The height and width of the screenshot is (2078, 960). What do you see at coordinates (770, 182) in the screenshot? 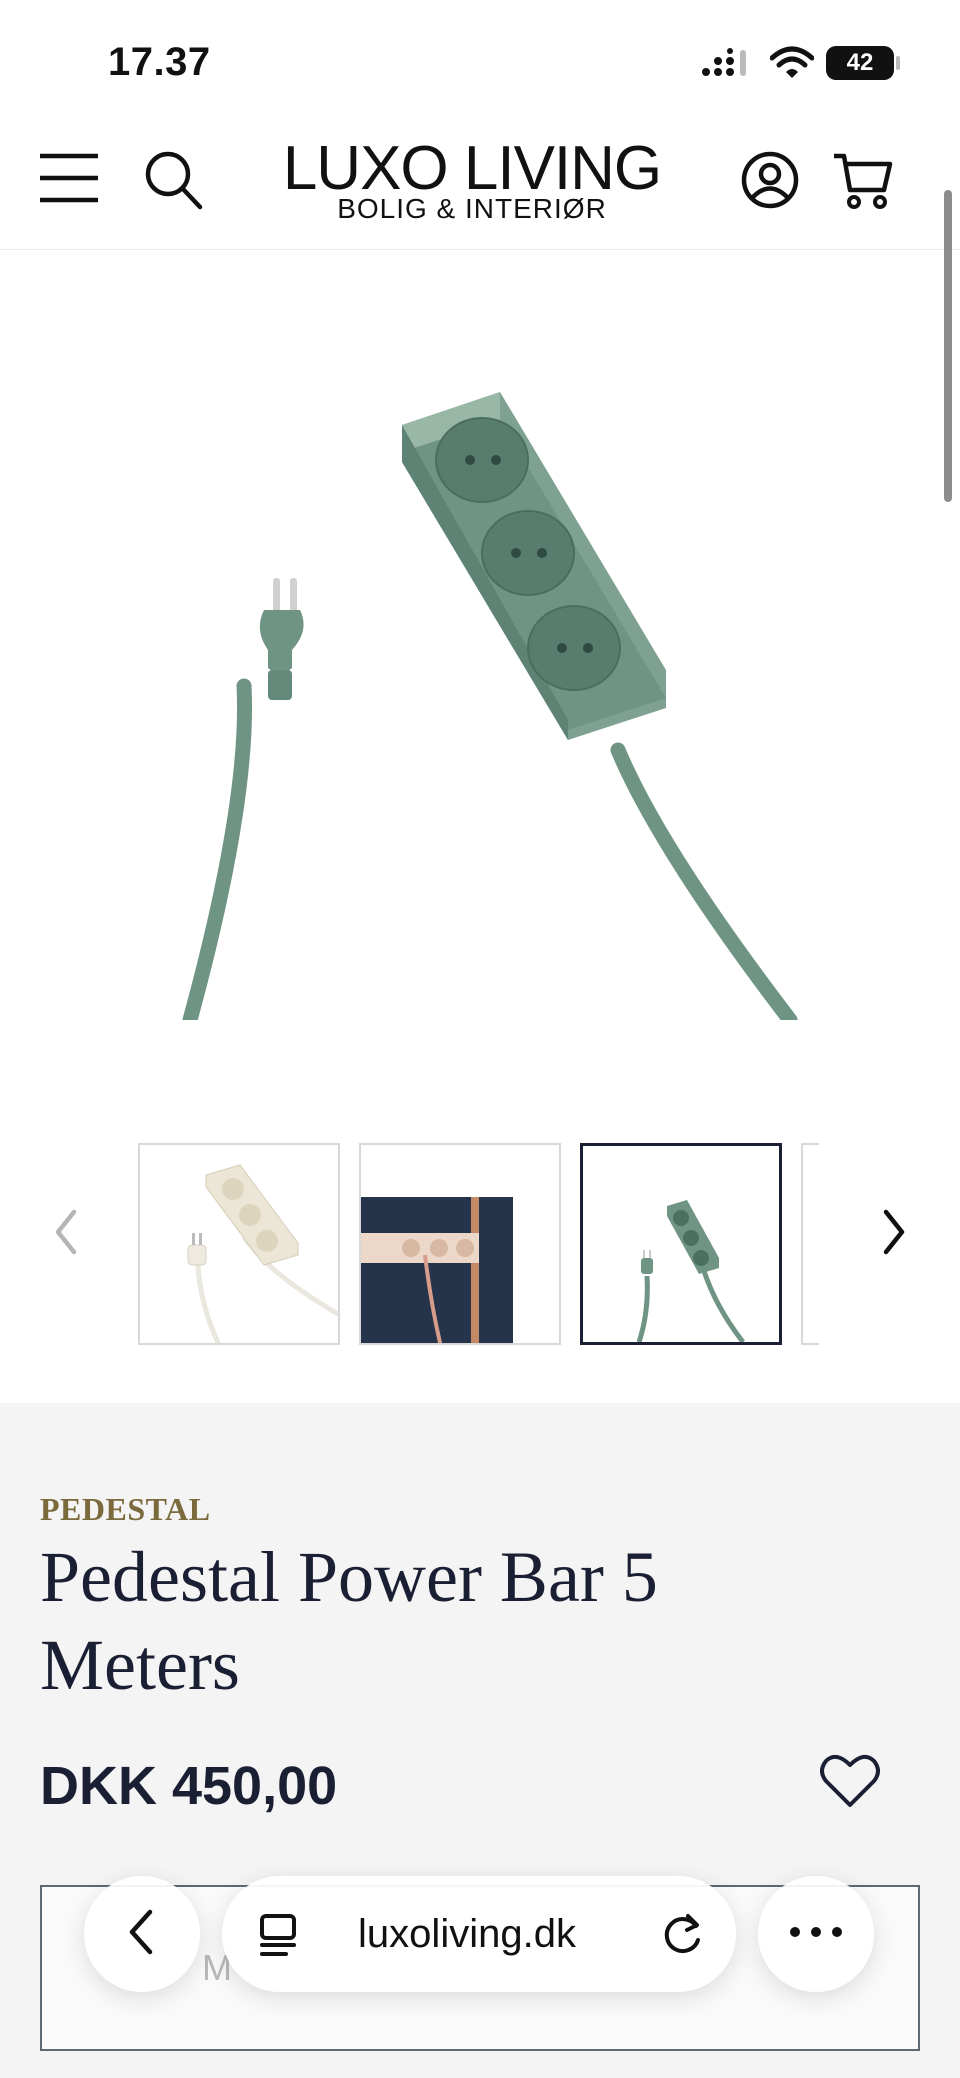
I see `account-icon` at bounding box center [770, 182].